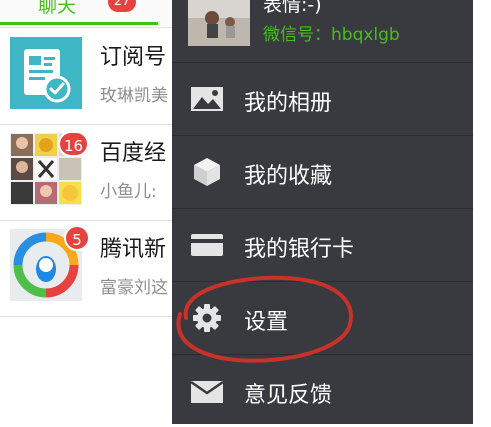 The image size is (491, 427). I want to click on unread-badge: 16, so click(74, 144).